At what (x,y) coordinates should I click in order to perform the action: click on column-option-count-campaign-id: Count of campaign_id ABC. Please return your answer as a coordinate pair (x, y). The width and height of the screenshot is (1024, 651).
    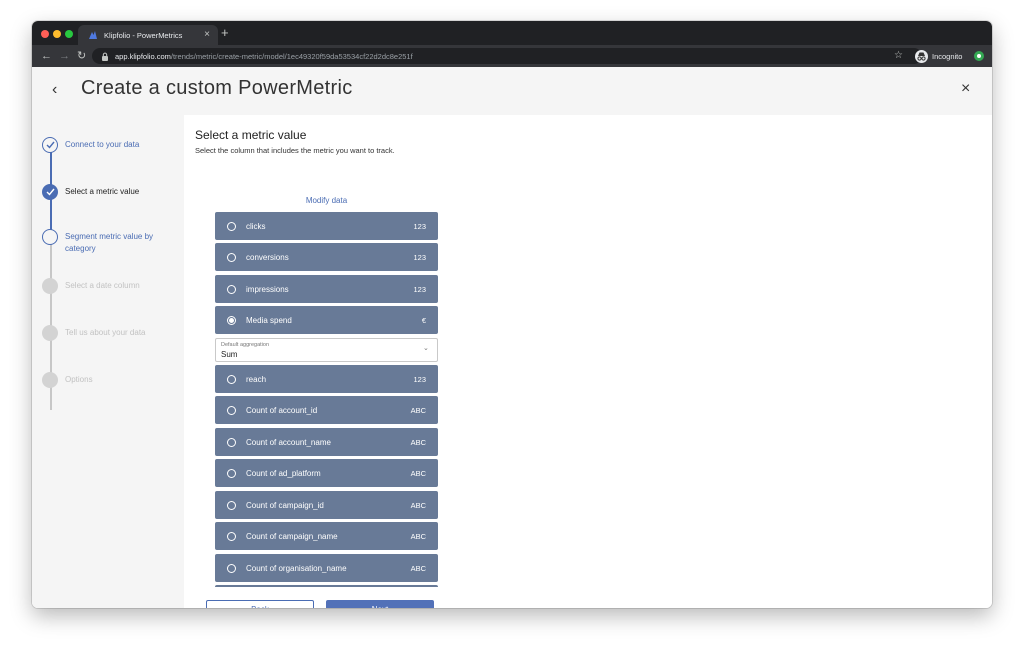
    Looking at the image, I should click on (326, 505).